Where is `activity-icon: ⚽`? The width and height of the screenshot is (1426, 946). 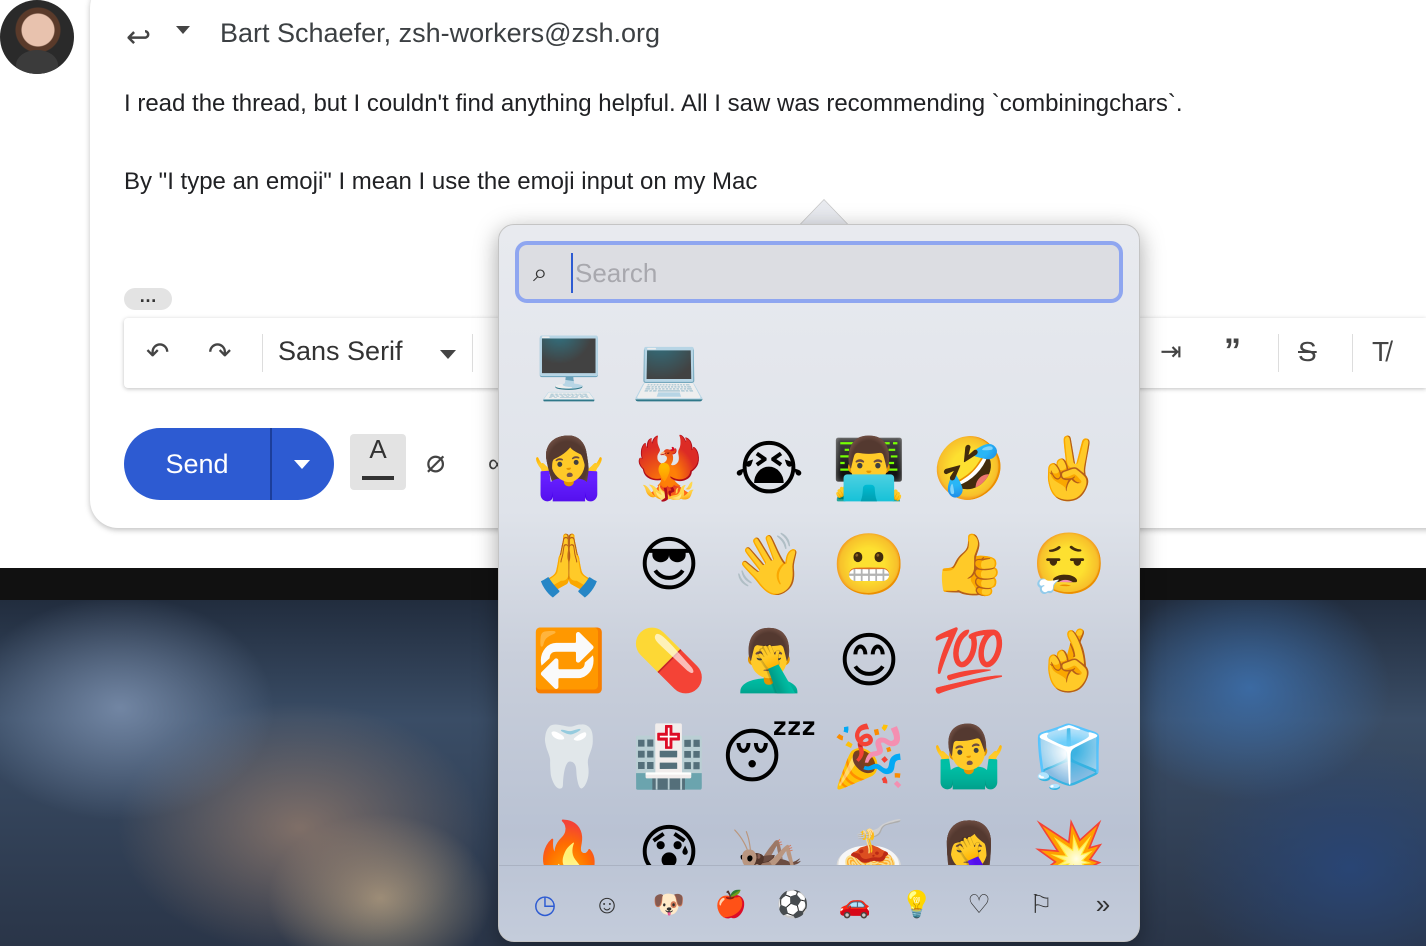 activity-icon: ⚽ is located at coordinates (793, 904).